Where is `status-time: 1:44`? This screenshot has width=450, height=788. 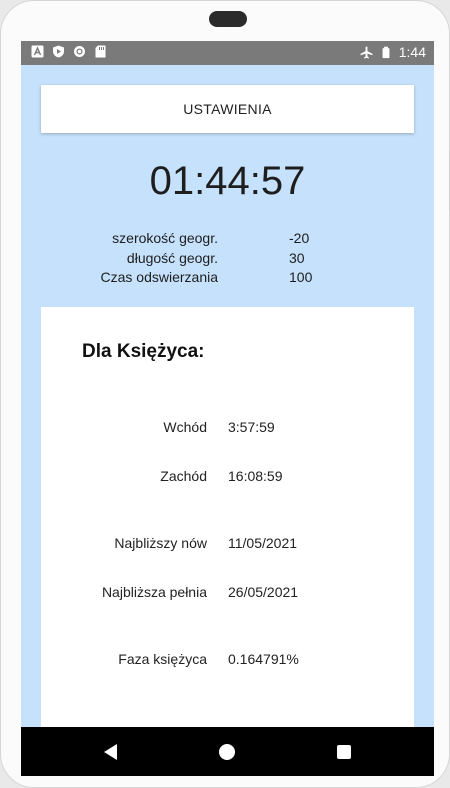
status-time: 1:44 is located at coordinates (412, 52).